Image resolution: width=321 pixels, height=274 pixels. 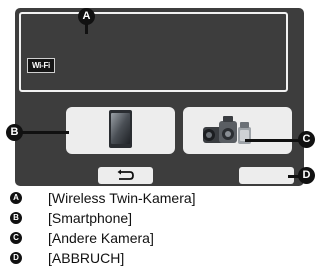 What do you see at coordinates (101, 238) in the screenshot?
I see `legend-label: [Andere Kamera]` at bounding box center [101, 238].